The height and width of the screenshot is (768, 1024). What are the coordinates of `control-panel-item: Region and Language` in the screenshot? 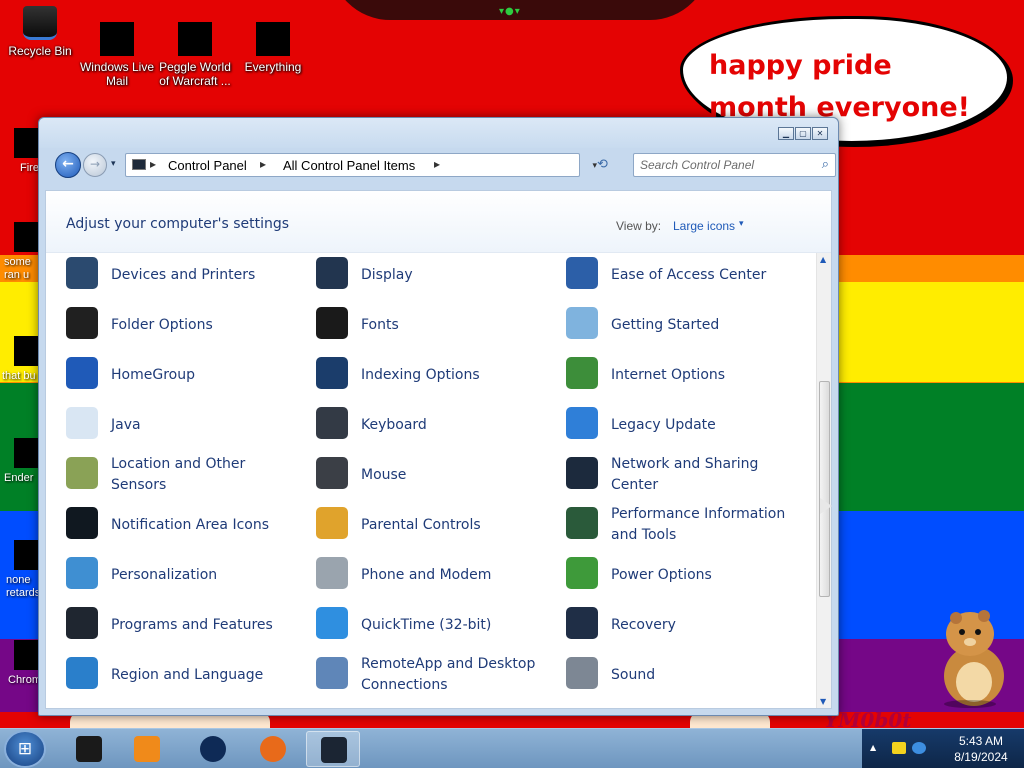 It's located at (166, 675).